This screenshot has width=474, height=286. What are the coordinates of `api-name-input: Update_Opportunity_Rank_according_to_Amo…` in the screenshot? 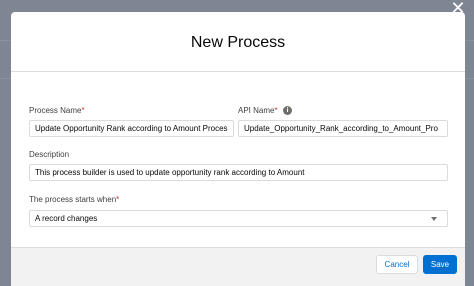 It's located at (343, 128).